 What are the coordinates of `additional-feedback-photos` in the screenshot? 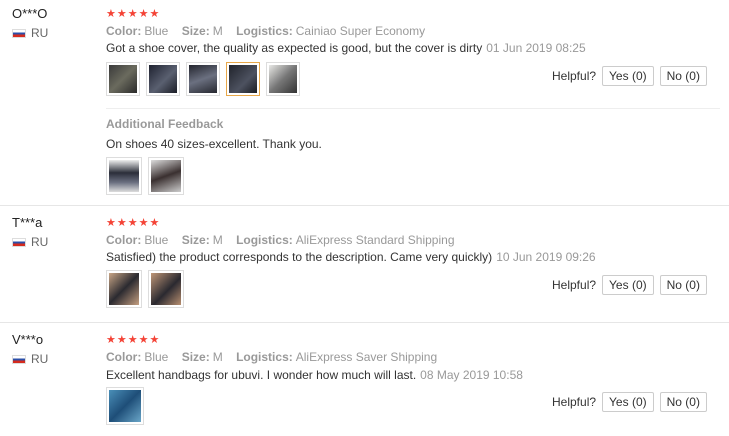 It's located at (145, 176).